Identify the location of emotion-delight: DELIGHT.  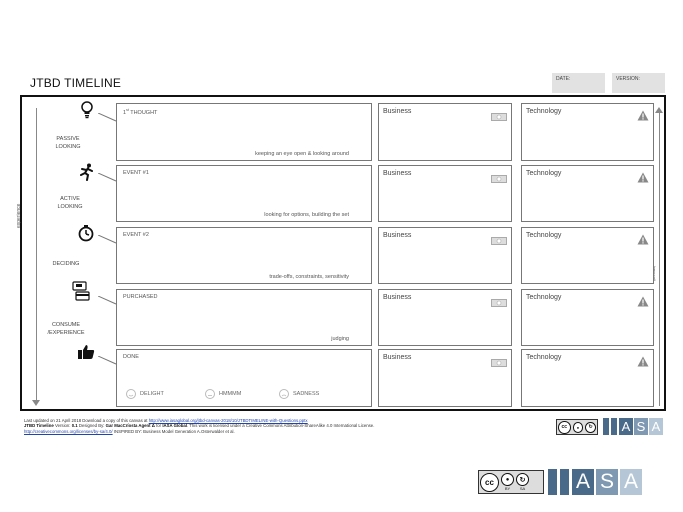
(145, 394).